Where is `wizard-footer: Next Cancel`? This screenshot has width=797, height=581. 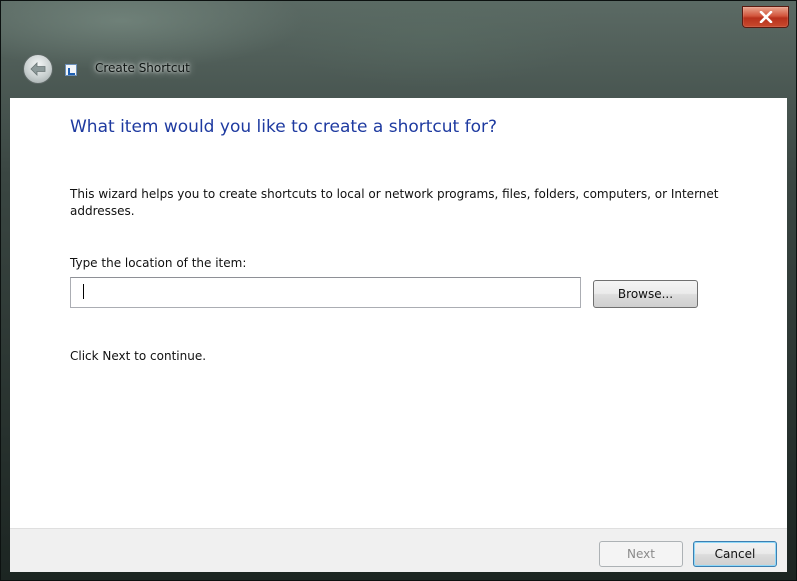 wizard-footer: Next Cancel is located at coordinates (398, 550).